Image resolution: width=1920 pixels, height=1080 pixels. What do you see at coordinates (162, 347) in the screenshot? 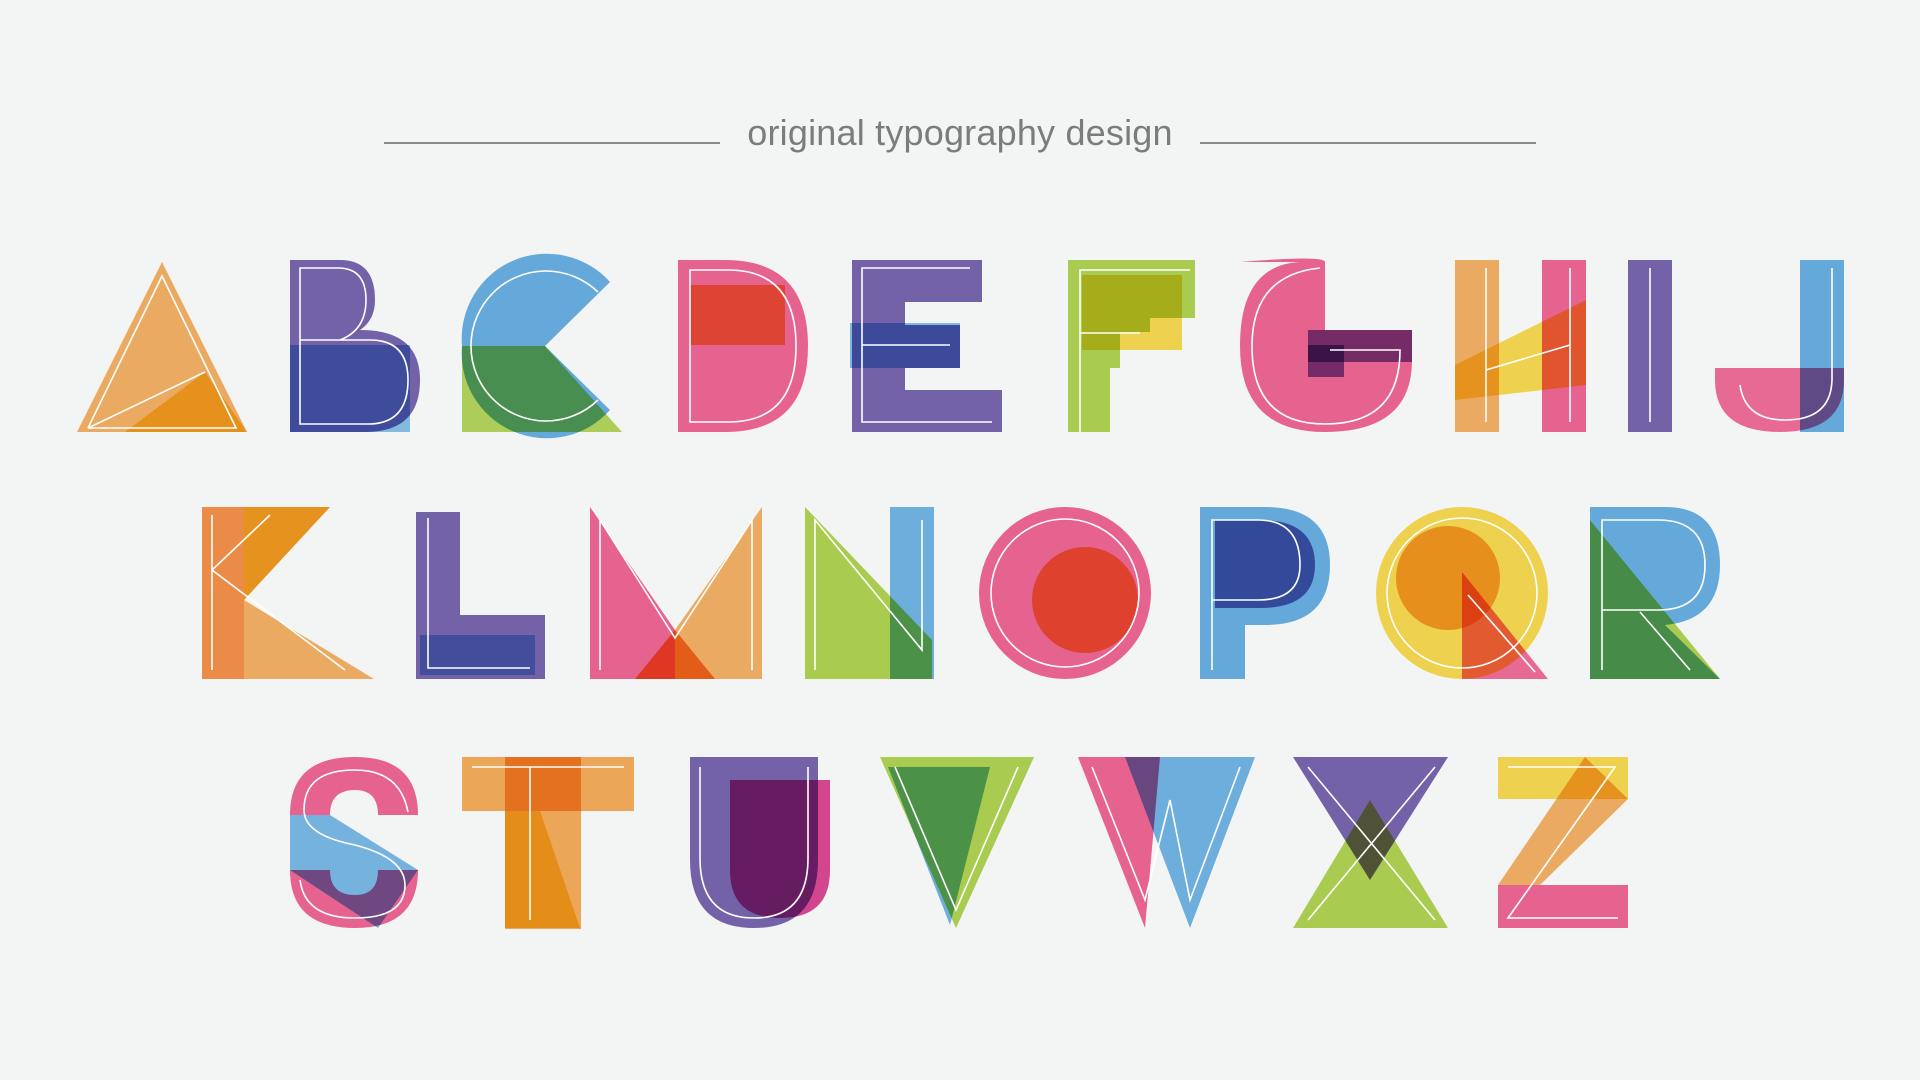
I see `letter-a` at bounding box center [162, 347].